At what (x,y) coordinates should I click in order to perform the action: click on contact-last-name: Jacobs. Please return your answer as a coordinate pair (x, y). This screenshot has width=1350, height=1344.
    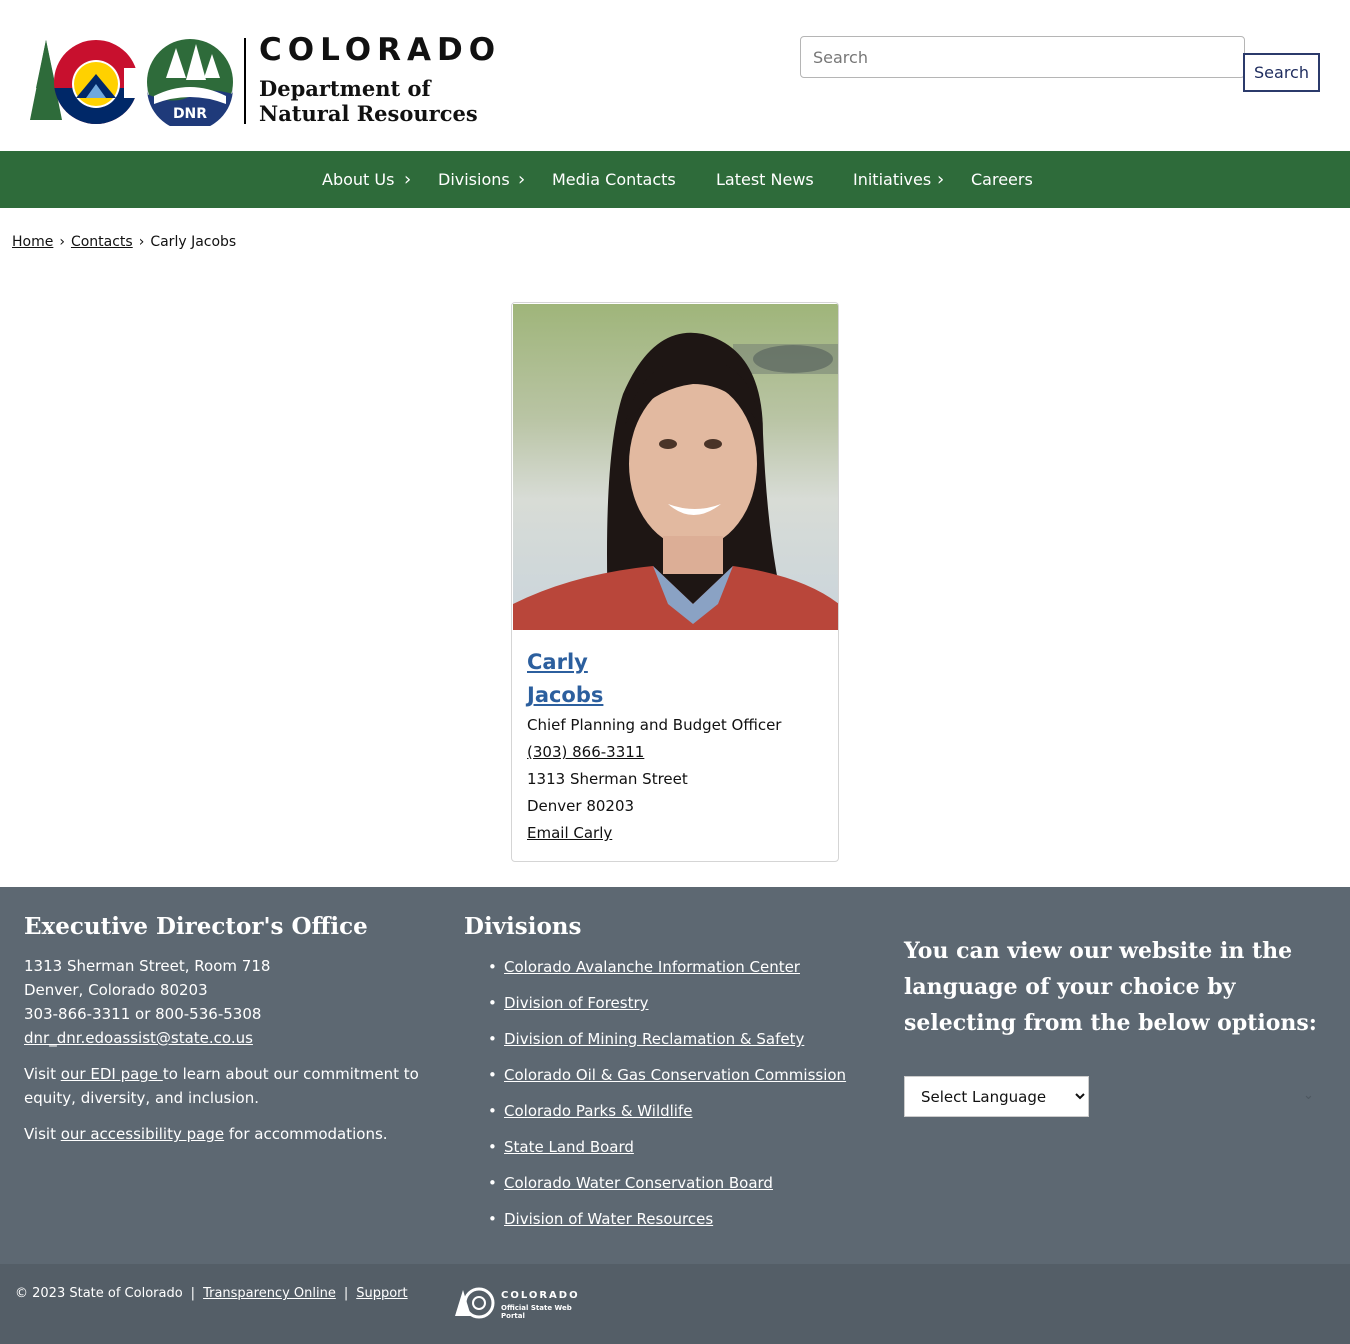
    Looking at the image, I should click on (565, 695).